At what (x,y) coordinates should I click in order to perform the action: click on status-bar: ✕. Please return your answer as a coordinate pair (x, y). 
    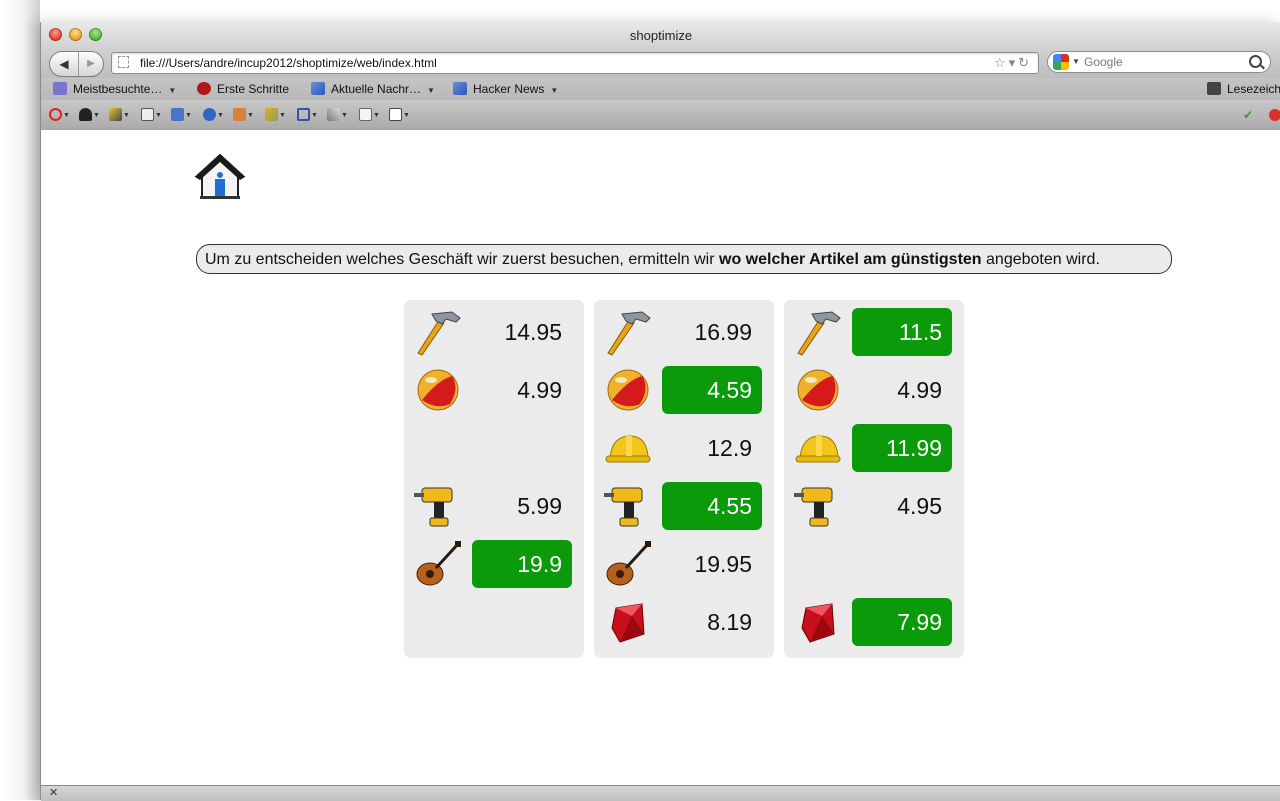
    Looking at the image, I should click on (660, 793).